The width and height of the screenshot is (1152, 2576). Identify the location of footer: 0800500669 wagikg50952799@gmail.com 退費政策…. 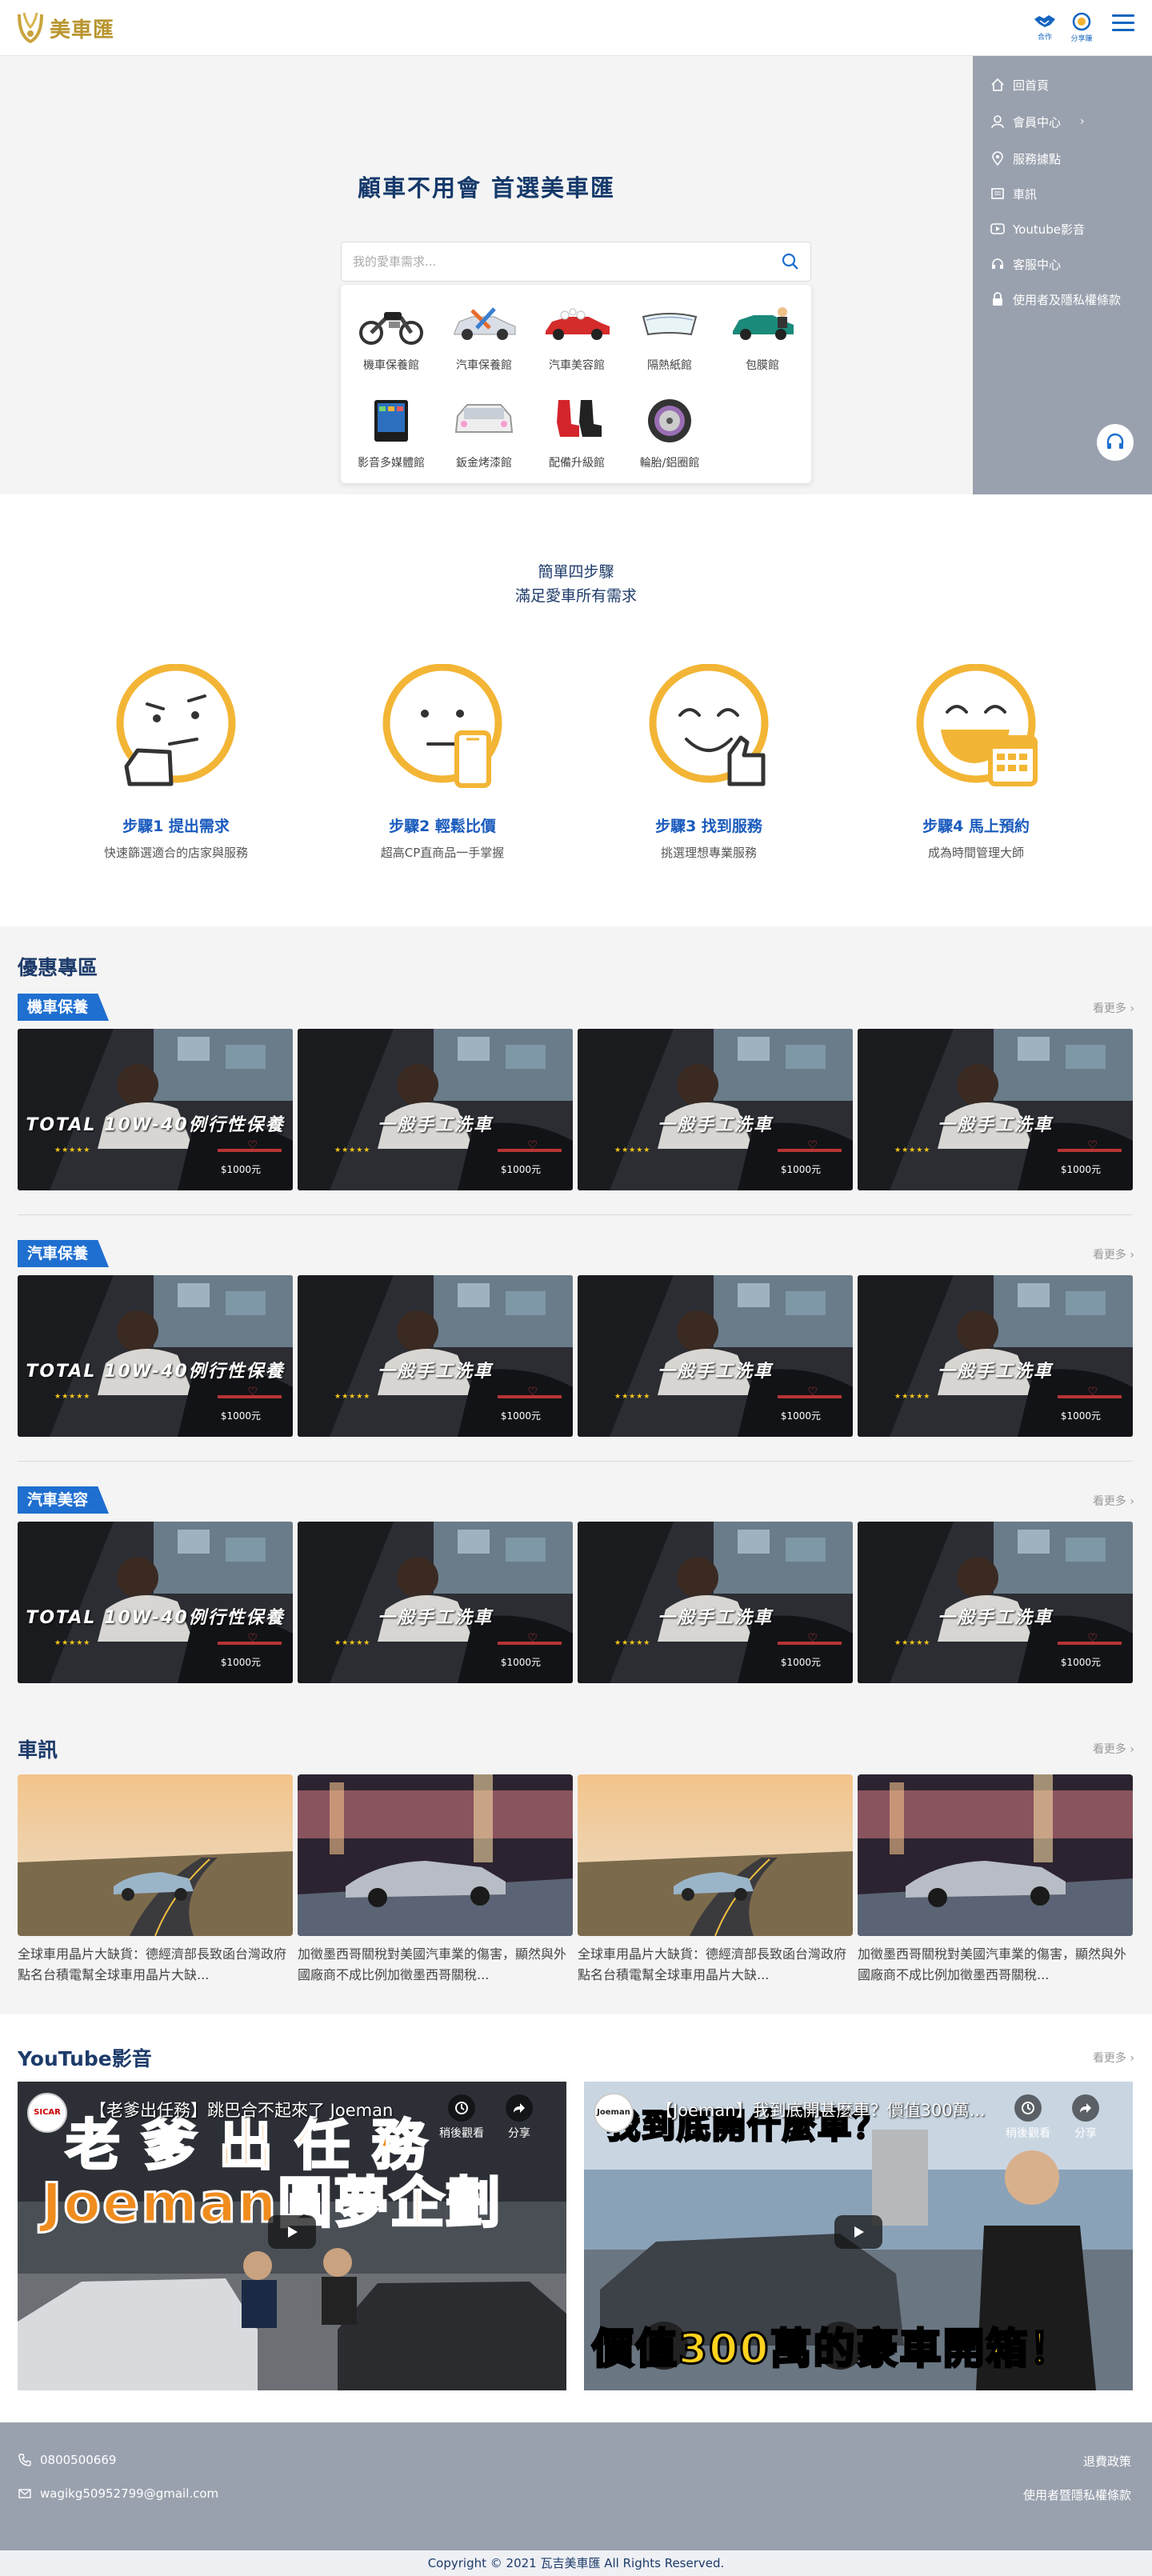
(576, 2486).